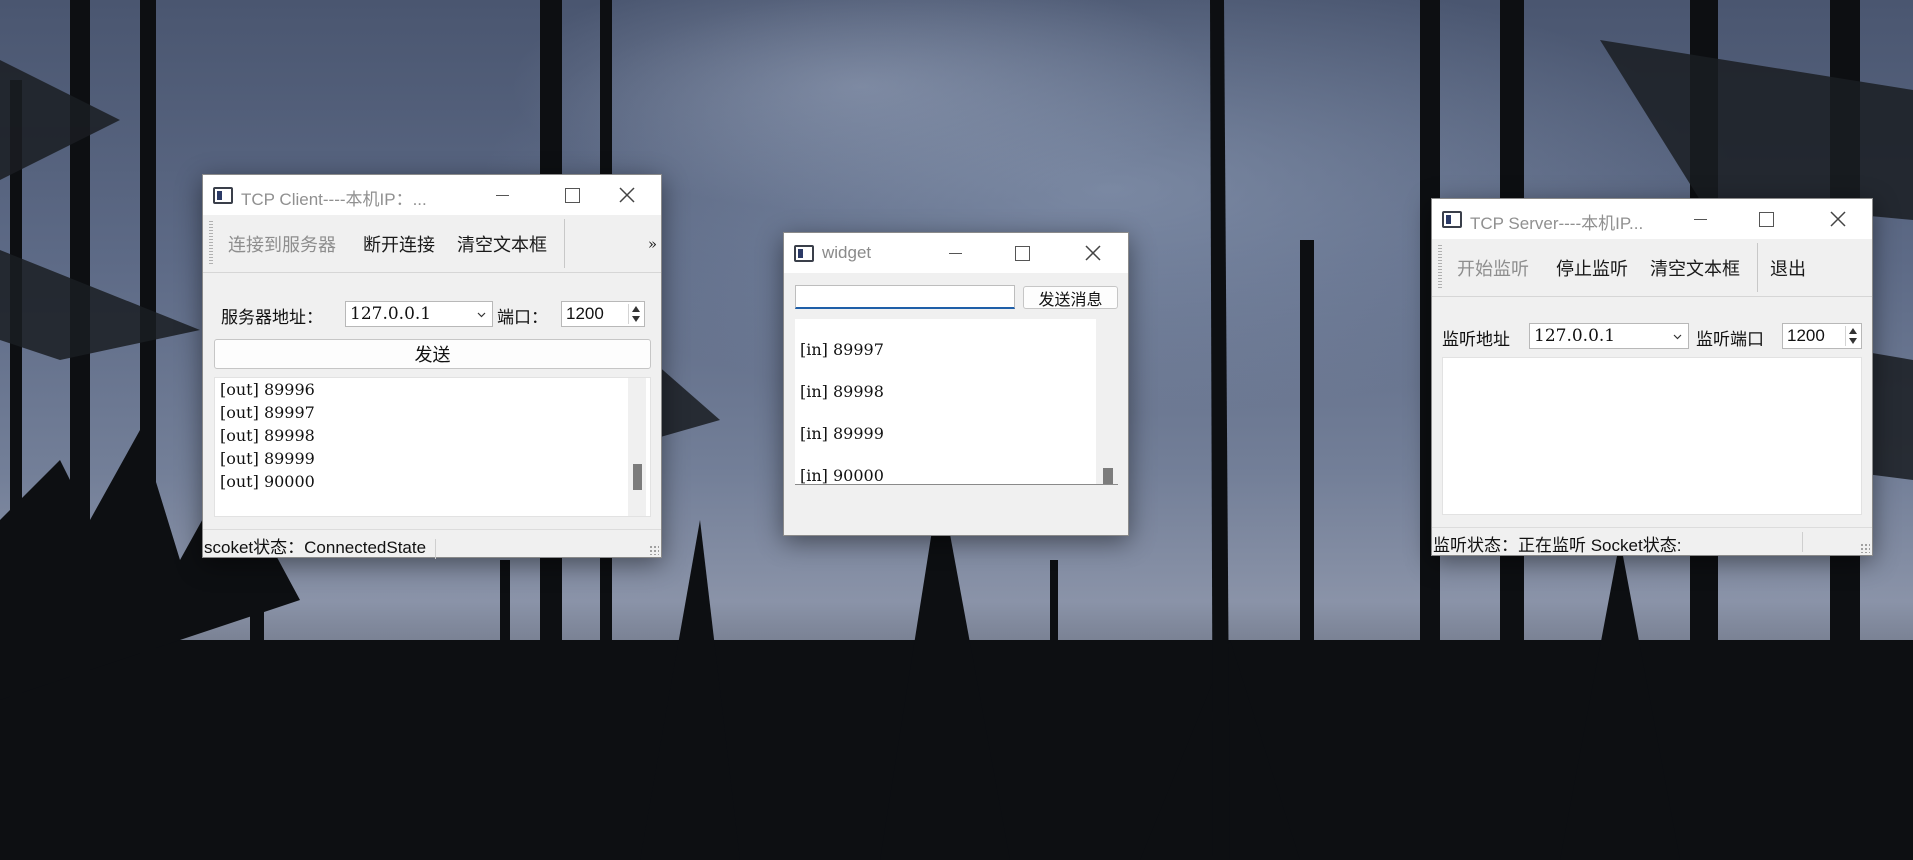 The height and width of the screenshot is (860, 1913). I want to click on message-input, so click(905, 297).